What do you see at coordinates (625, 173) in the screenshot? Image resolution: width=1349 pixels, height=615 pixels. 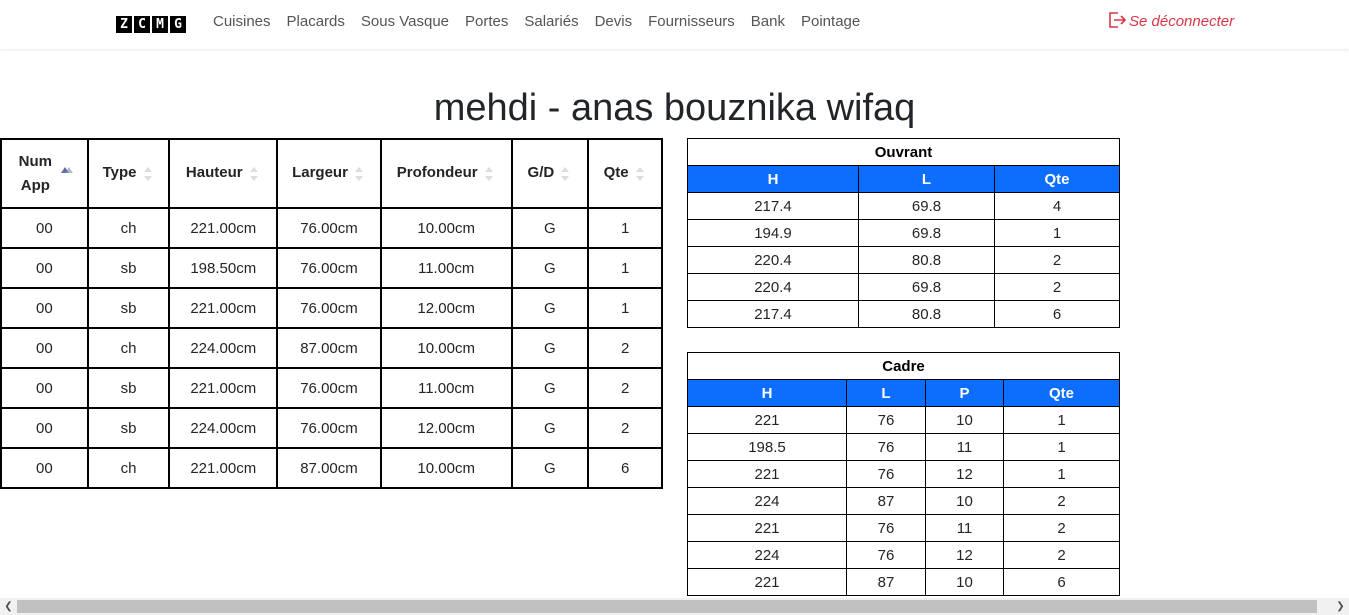 I see `column-header-qte: Qte` at bounding box center [625, 173].